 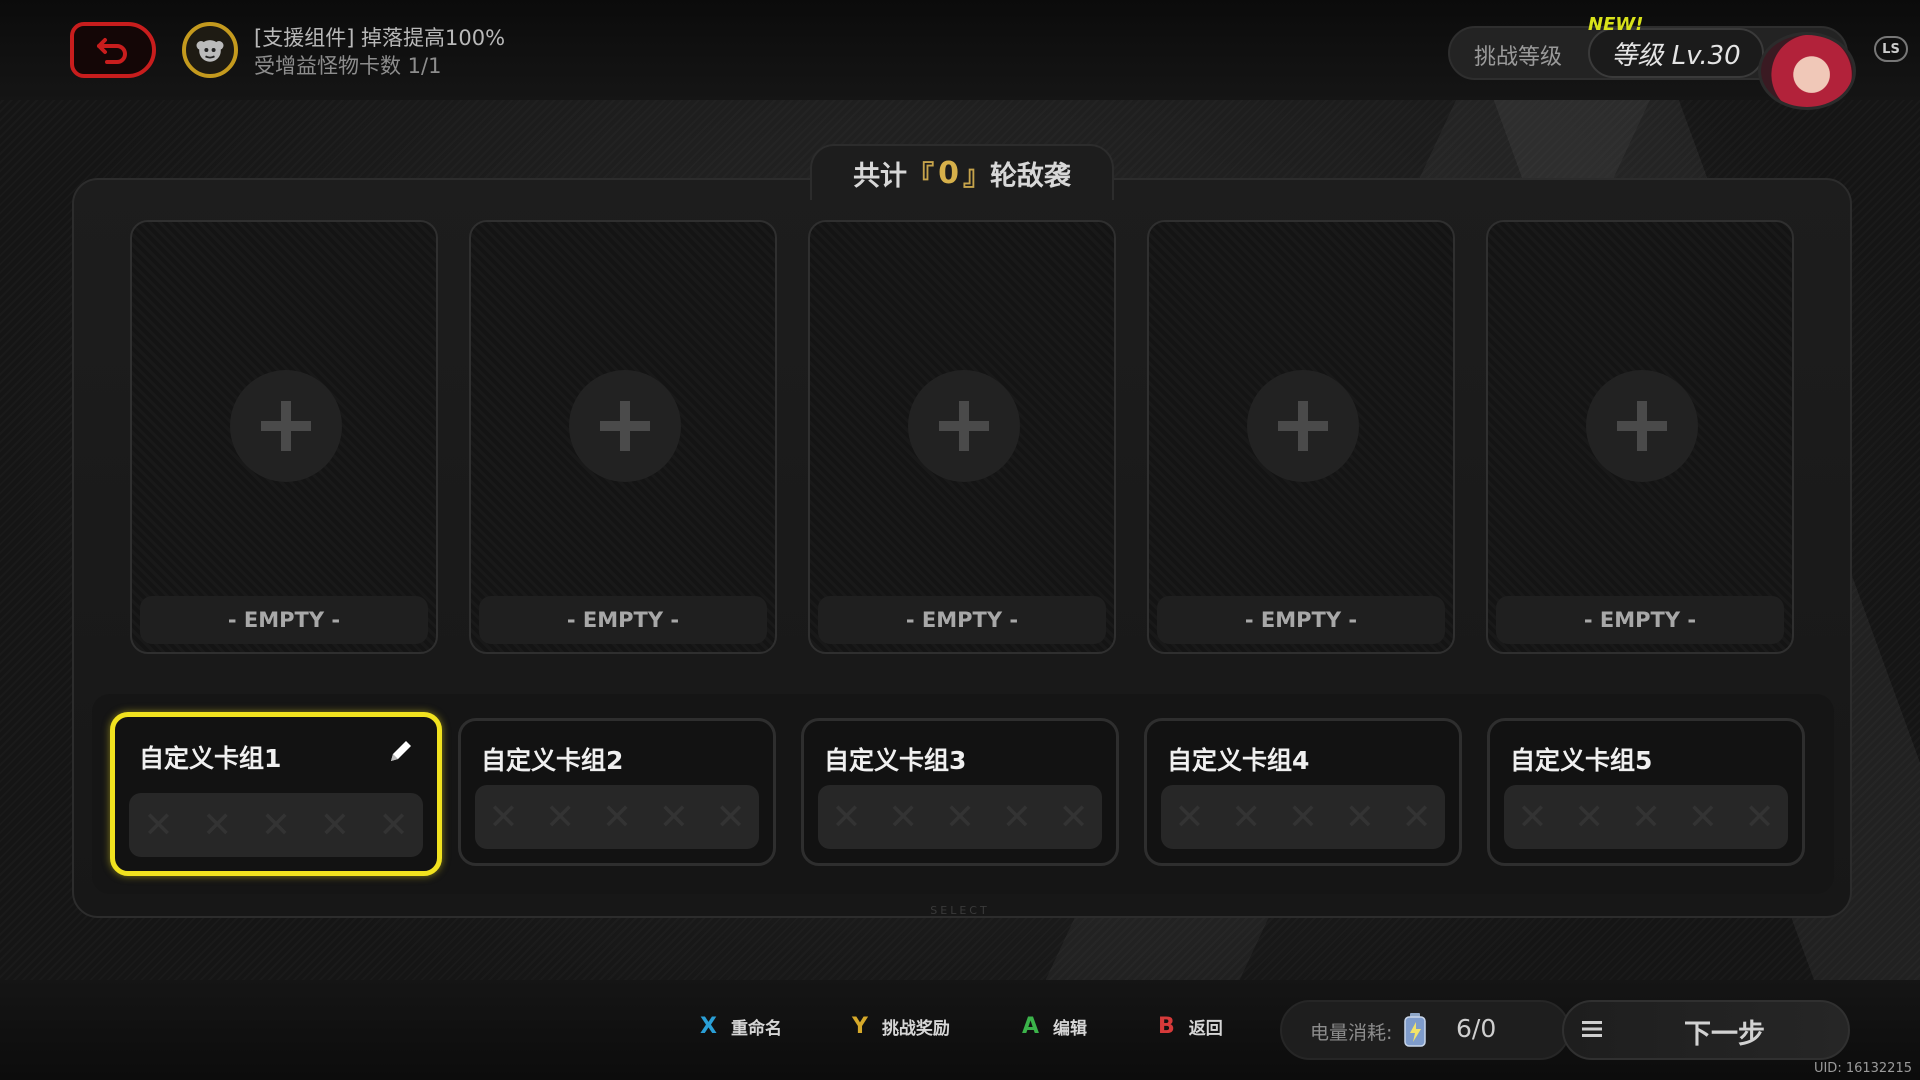 I want to click on deck-5: 自定义卡组5 ✕ ✕ ✕ ✕ ✕, so click(x=1646, y=792).